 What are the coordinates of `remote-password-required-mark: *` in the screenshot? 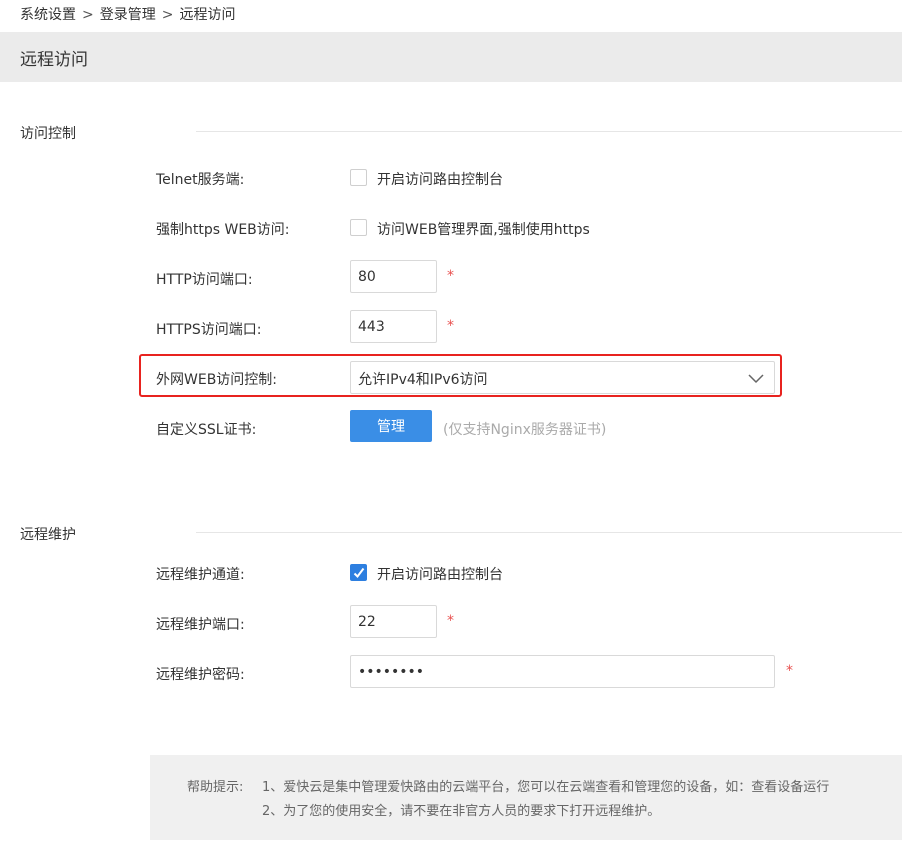 It's located at (789, 671).